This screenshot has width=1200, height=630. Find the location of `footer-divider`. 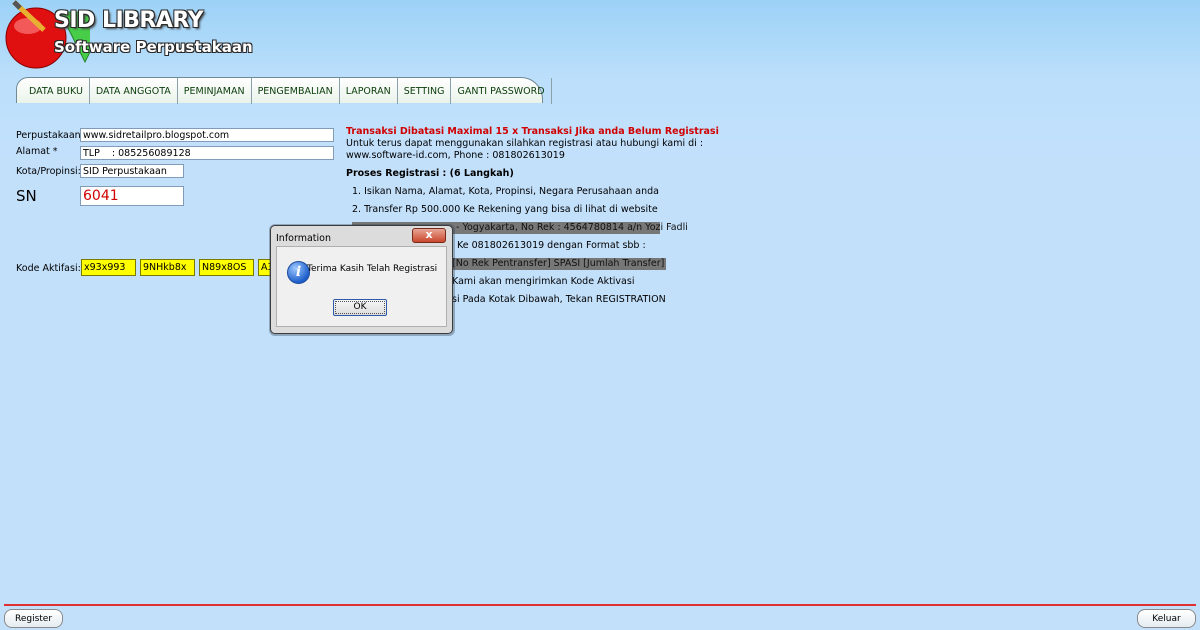

footer-divider is located at coordinates (600, 605).